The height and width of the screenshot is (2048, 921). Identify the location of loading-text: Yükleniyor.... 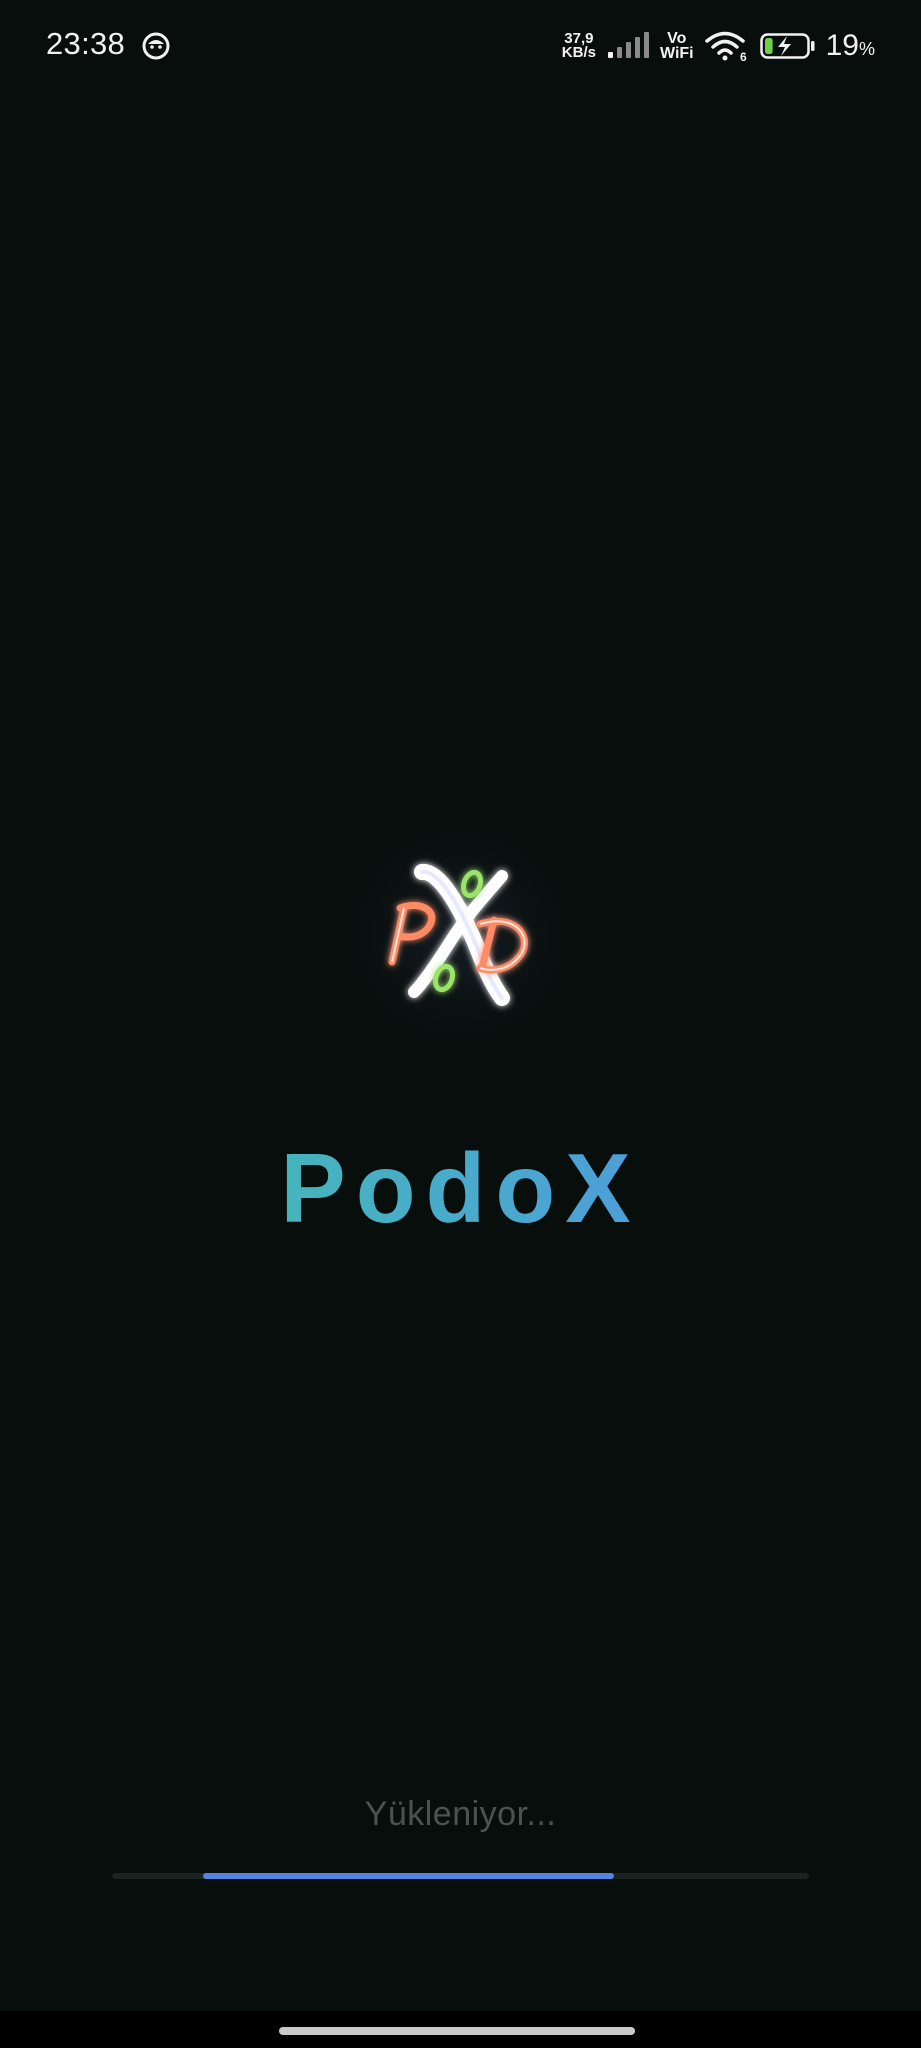
(460, 1814).